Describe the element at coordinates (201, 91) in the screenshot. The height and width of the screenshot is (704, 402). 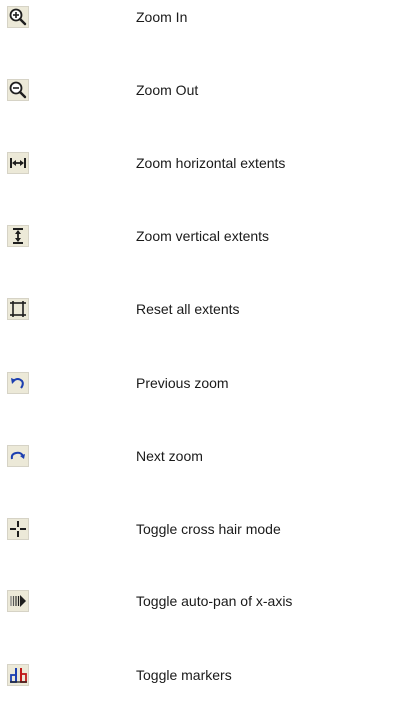
I see `legend-row-zoom-out: Zoom Out` at that location.